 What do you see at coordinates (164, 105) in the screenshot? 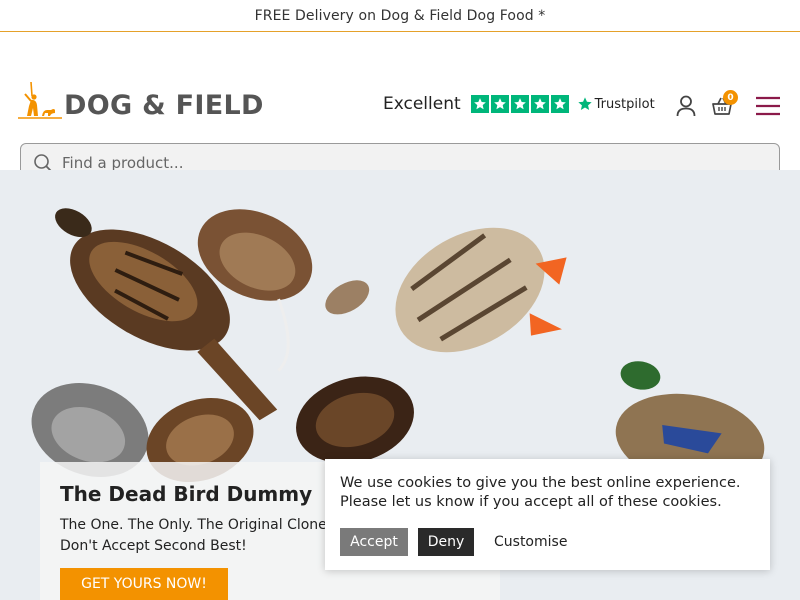
I see `brand-name: DOG & FIELD` at bounding box center [164, 105].